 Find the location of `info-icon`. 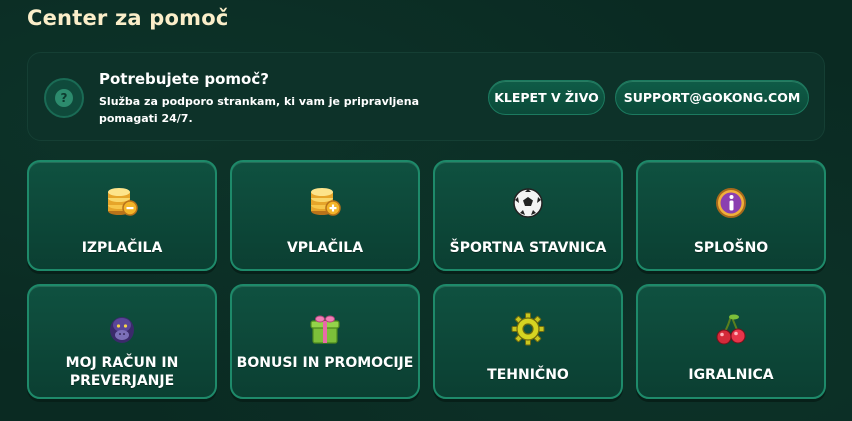

info-icon is located at coordinates (731, 203).